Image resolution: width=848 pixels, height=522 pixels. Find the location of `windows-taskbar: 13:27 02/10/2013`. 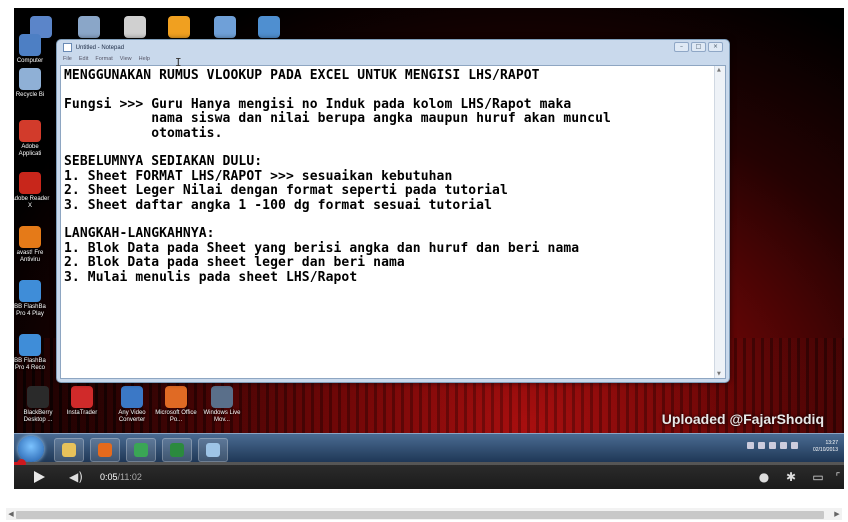

windows-taskbar: 13:27 02/10/2013 is located at coordinates (429, 448).